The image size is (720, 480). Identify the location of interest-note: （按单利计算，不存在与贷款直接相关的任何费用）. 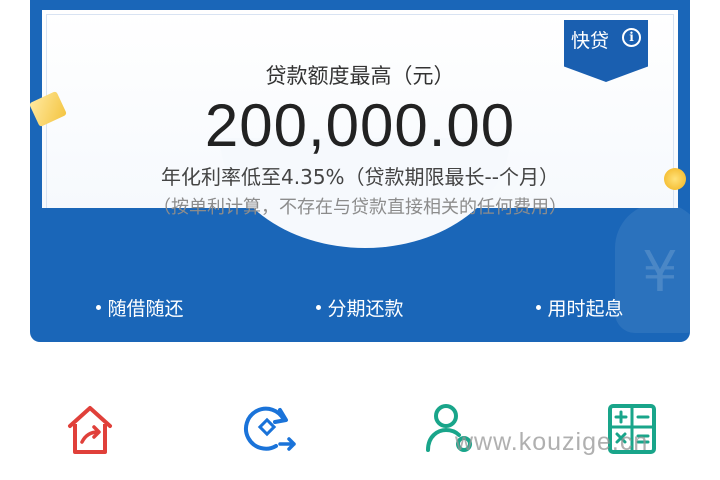
(360, 207).